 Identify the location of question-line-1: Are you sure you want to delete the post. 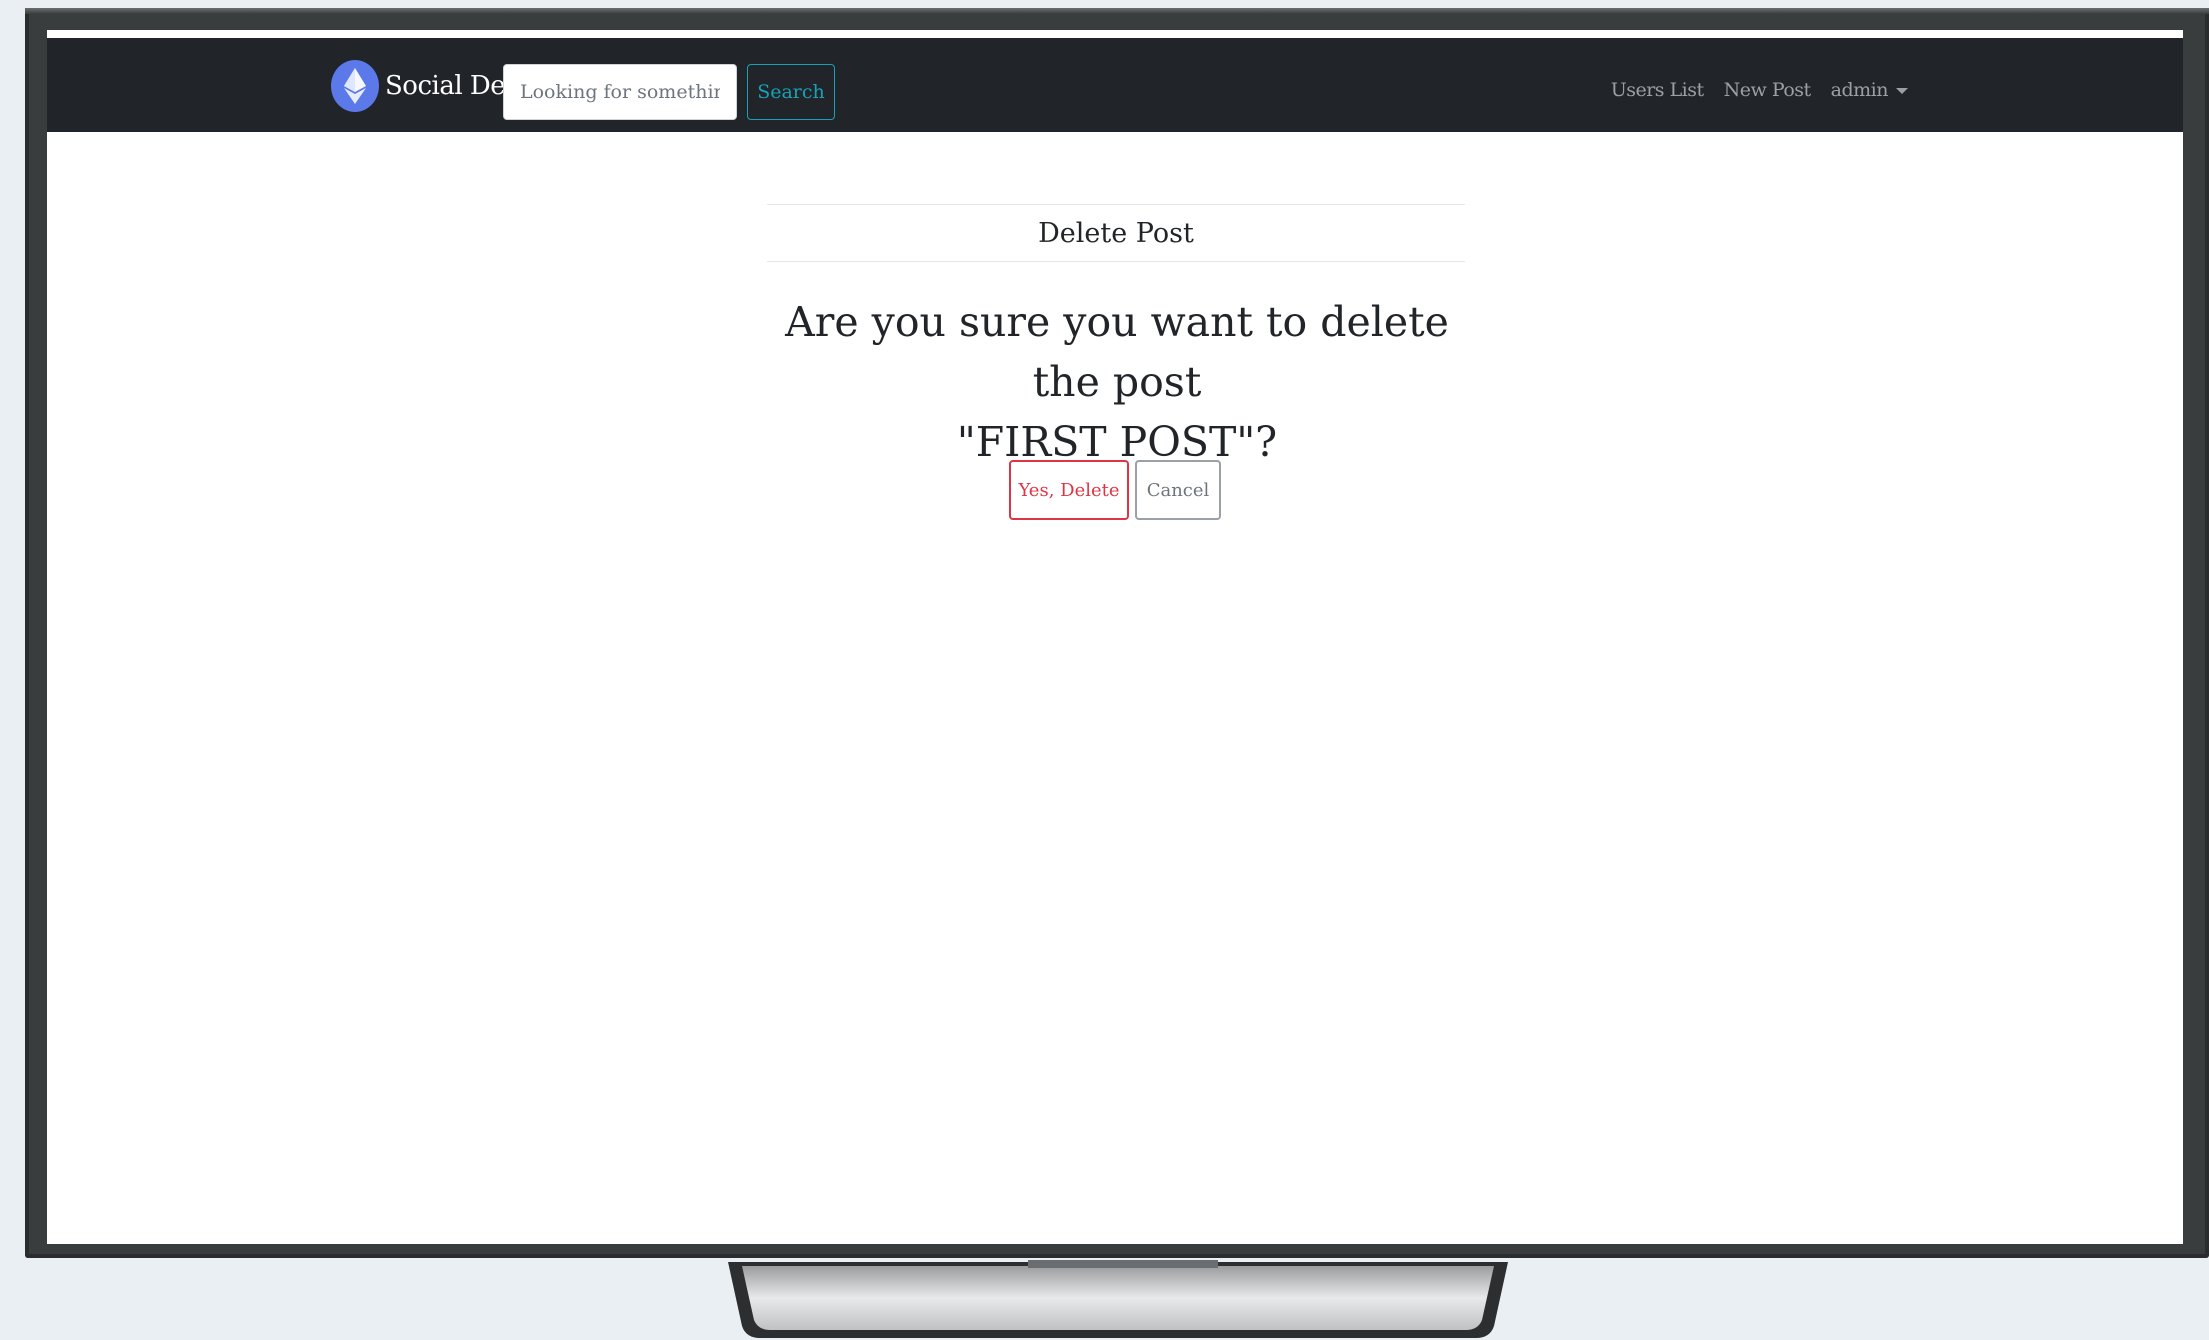
(1117, 352).